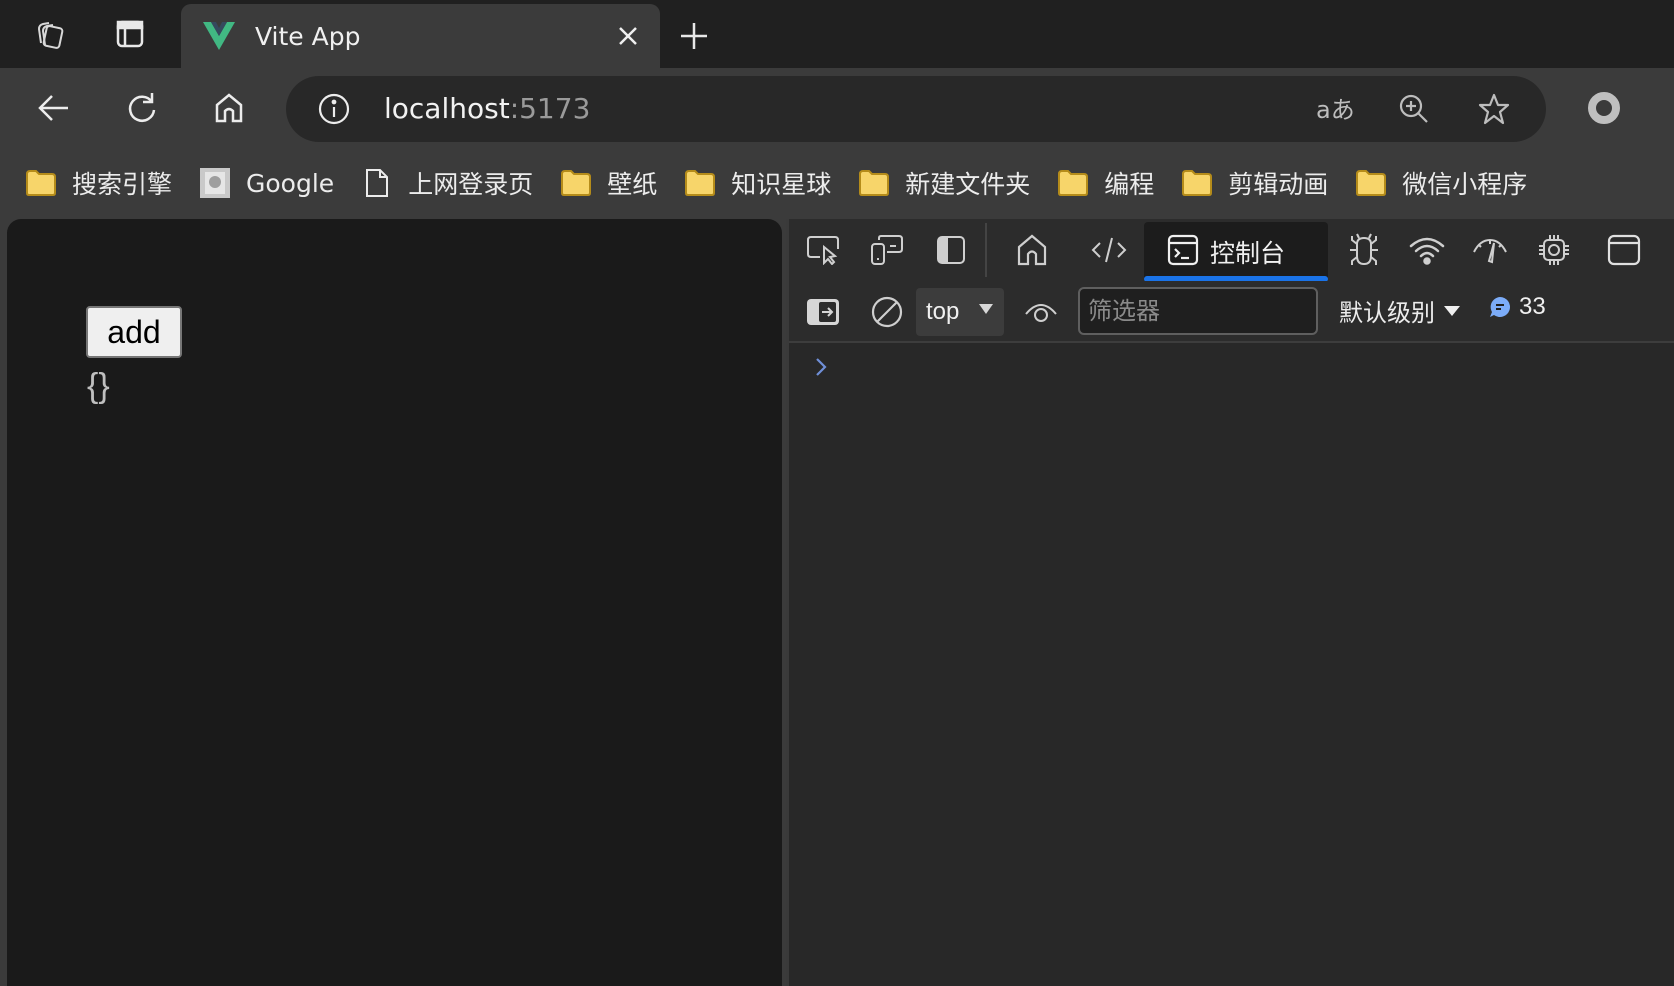 The height and width of the screenshot is (986, 1674). I want to click on log-level-selector: 默认级别, so click(1400, 310).